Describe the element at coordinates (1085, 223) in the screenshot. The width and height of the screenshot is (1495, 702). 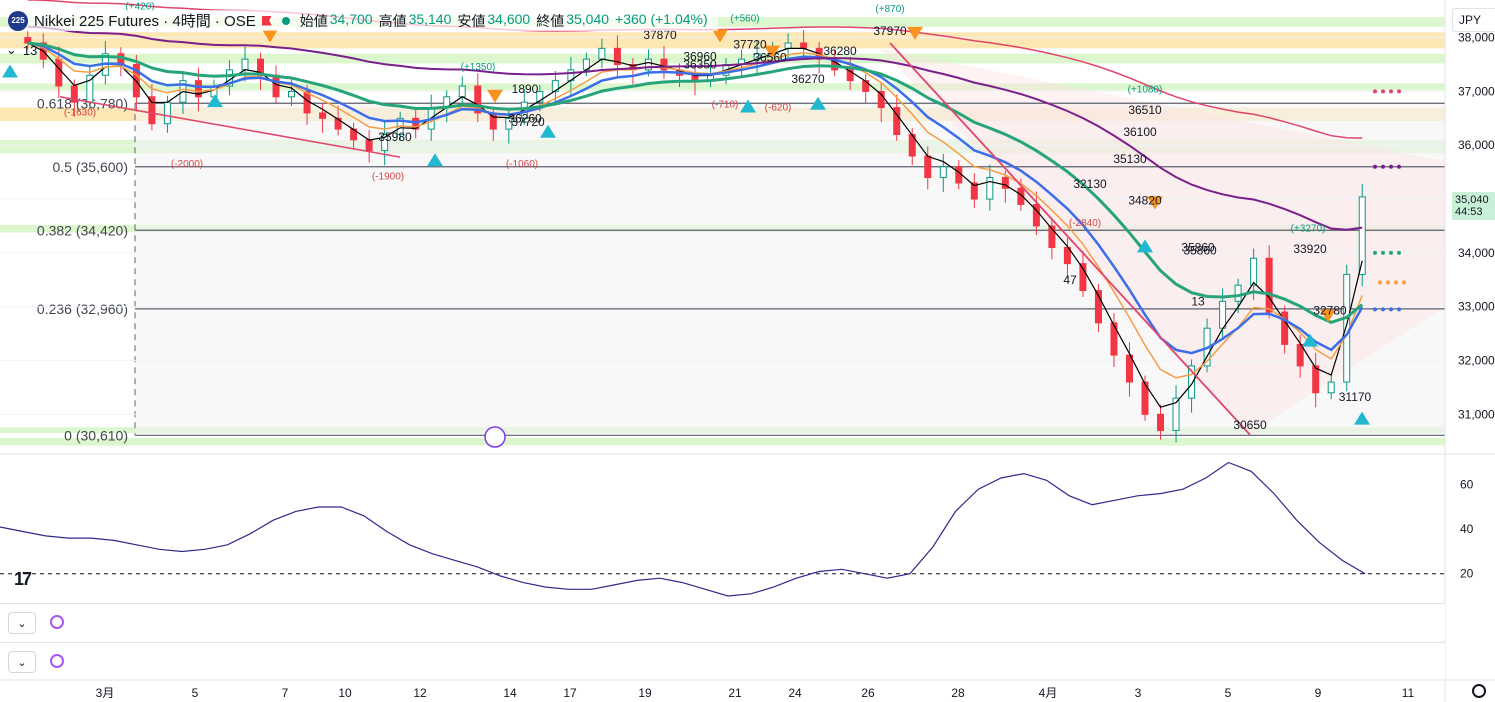
I see `swing-annotation: (-2840)` at that location.